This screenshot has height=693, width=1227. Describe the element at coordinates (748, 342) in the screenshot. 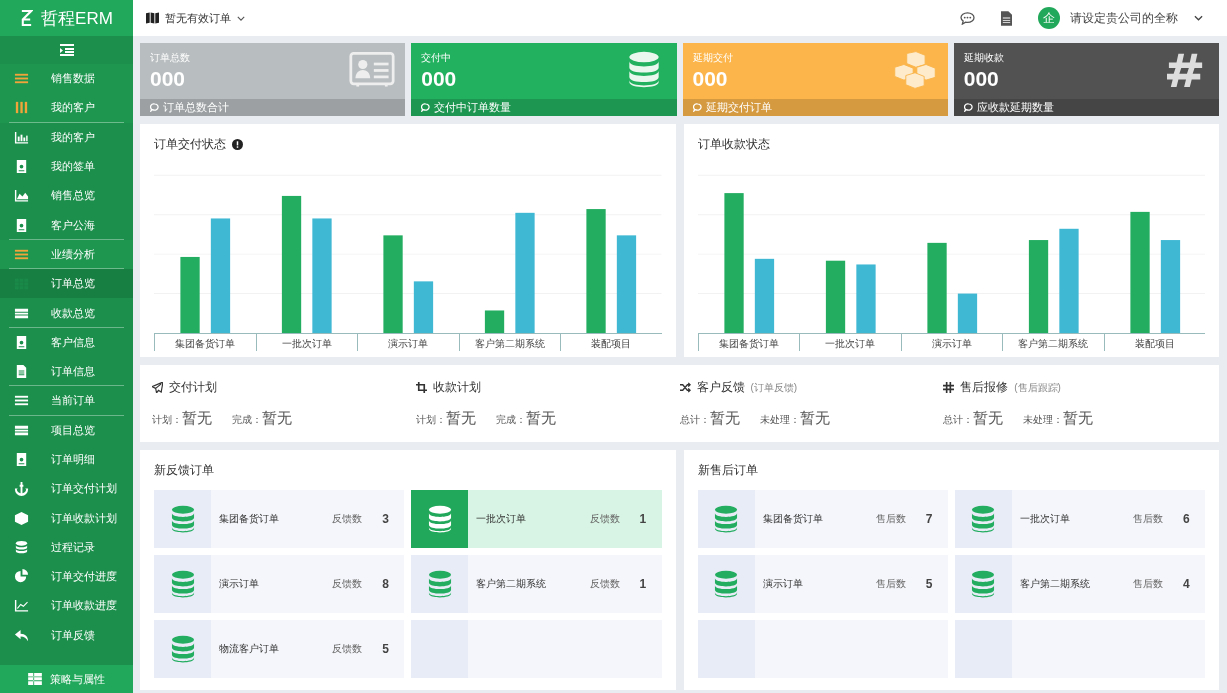

I see `axis-label: 集团备货订单` at that location.